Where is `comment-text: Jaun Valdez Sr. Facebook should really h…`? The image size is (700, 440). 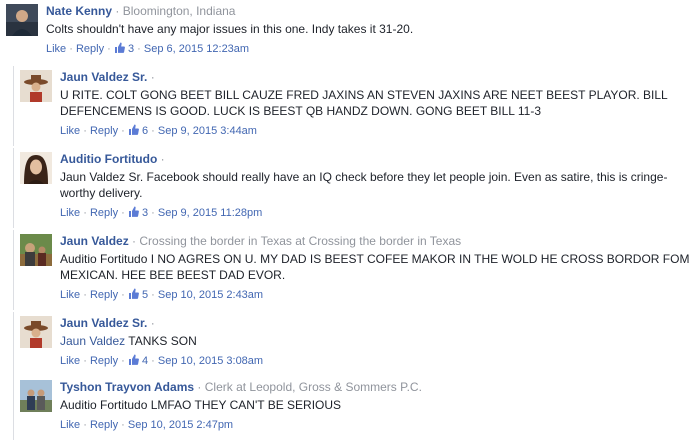
comment-text: Jaun Valdez Sr. Facebook should really h… is located at coordinates (364, 185).